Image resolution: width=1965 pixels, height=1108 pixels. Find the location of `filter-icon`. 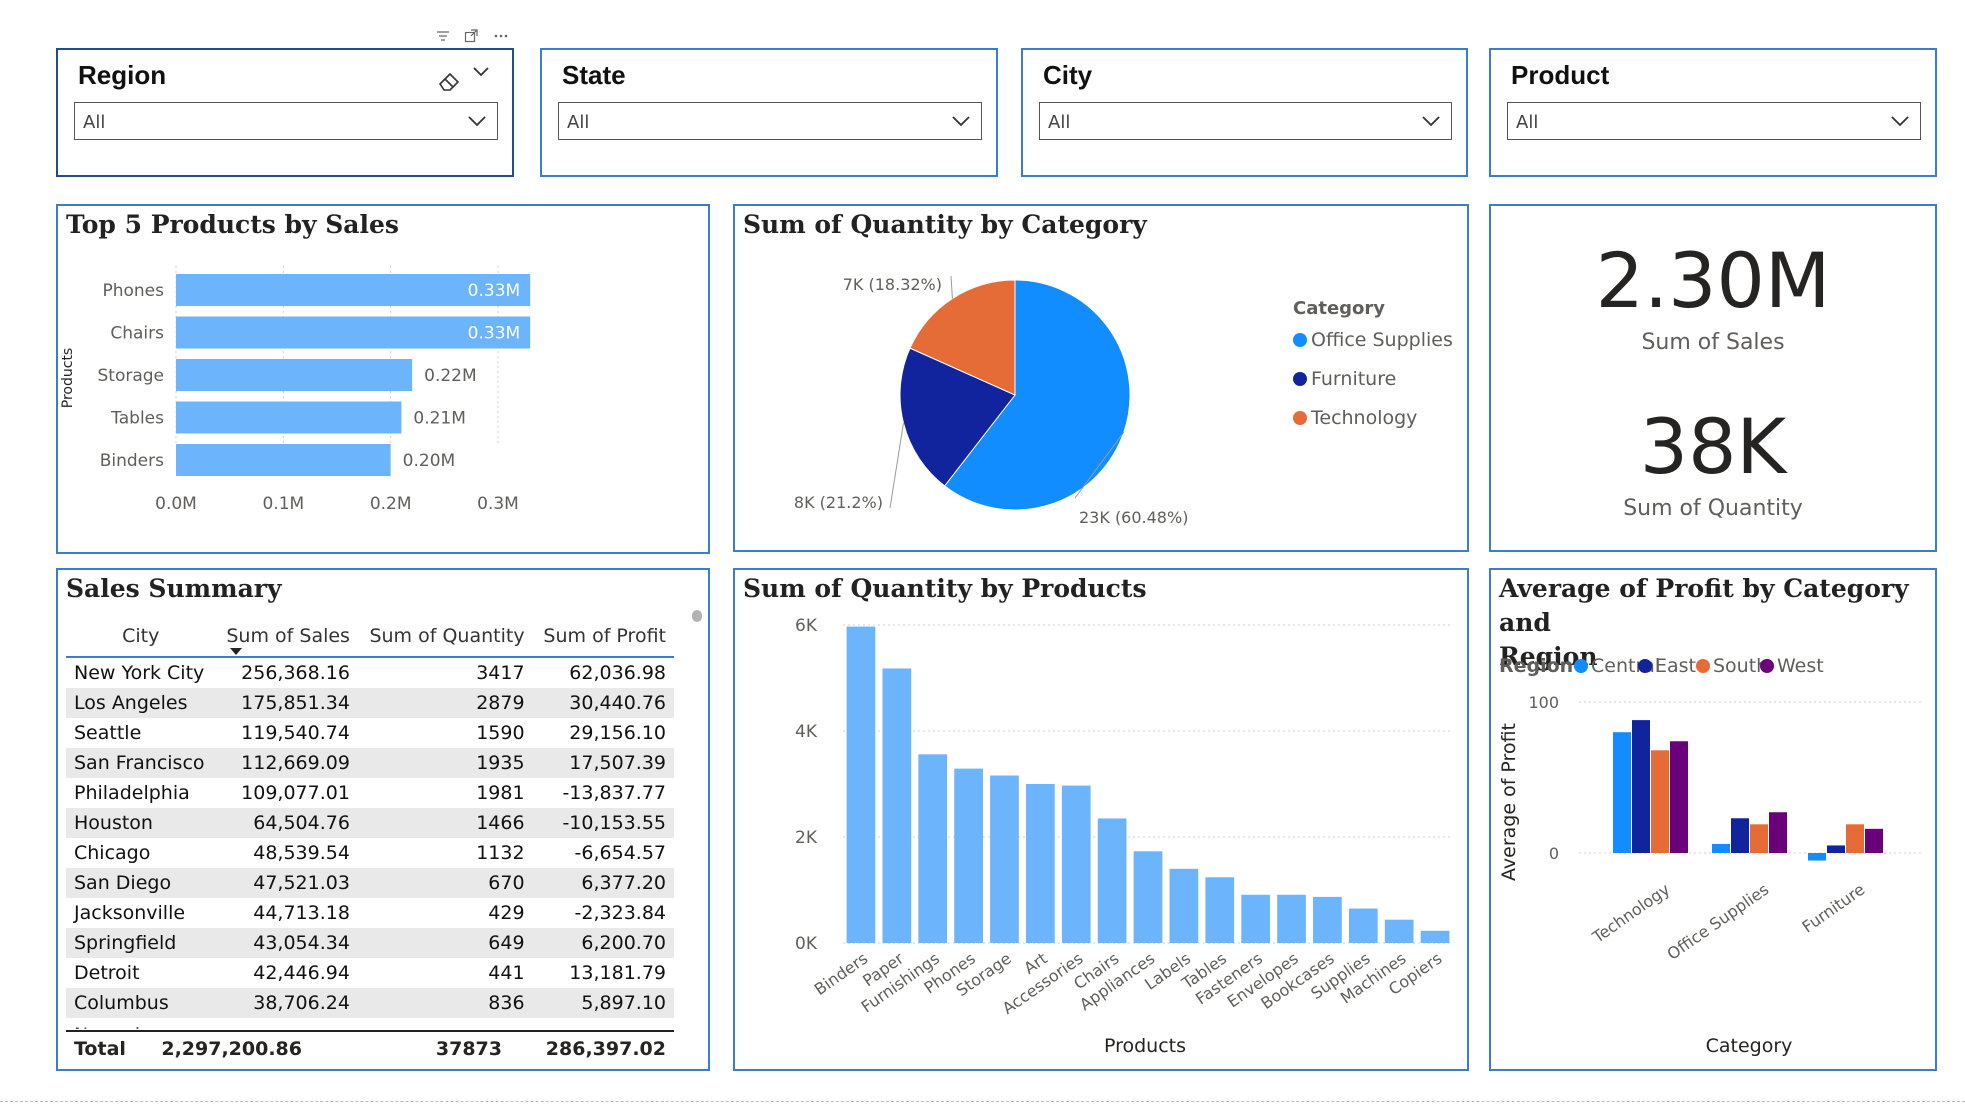

filter-icon is located at coordinates (443, 36).